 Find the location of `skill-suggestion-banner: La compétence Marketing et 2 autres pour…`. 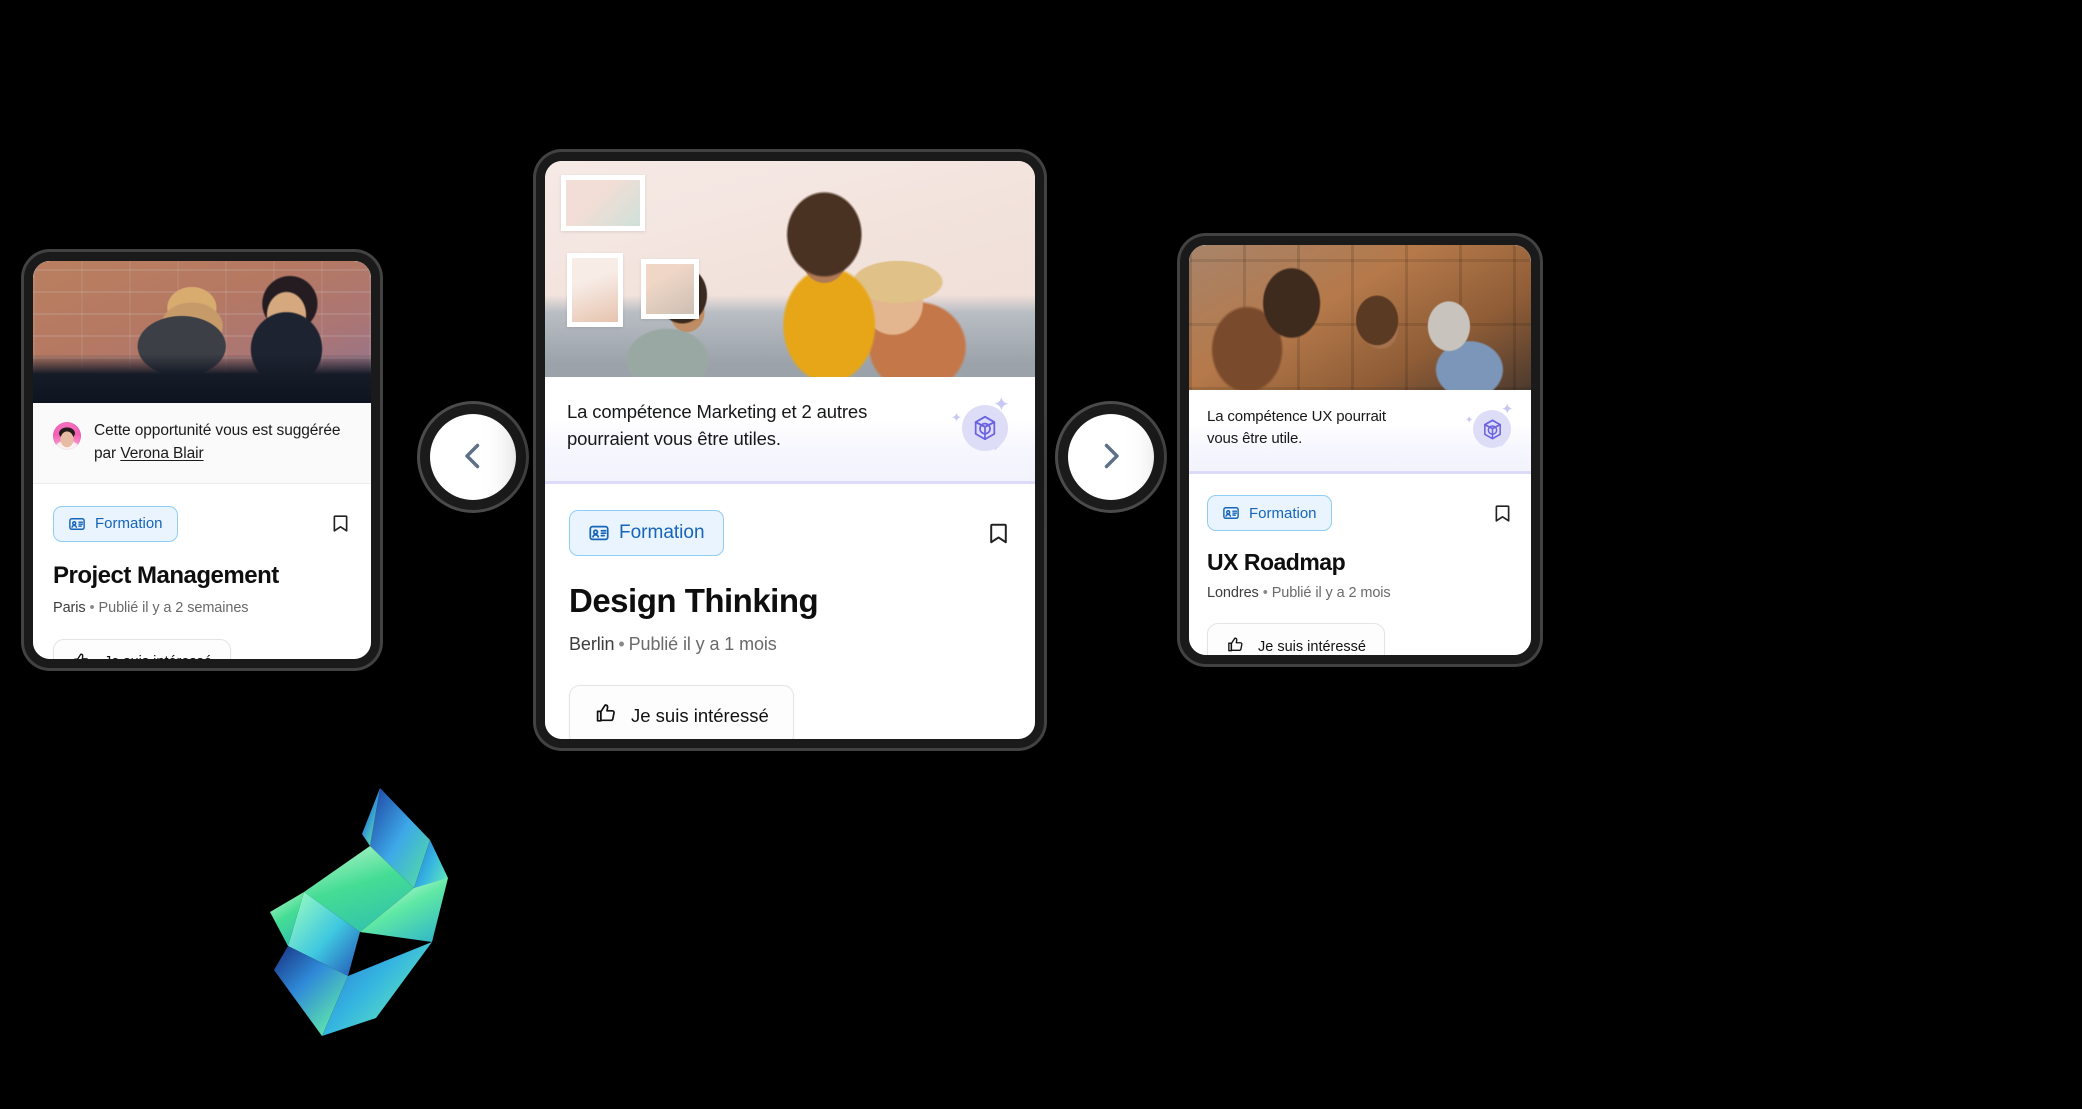

skill-suggestion-banner: La compétence Marketing et 2 autres pour… is located at coordinates (790, 430).